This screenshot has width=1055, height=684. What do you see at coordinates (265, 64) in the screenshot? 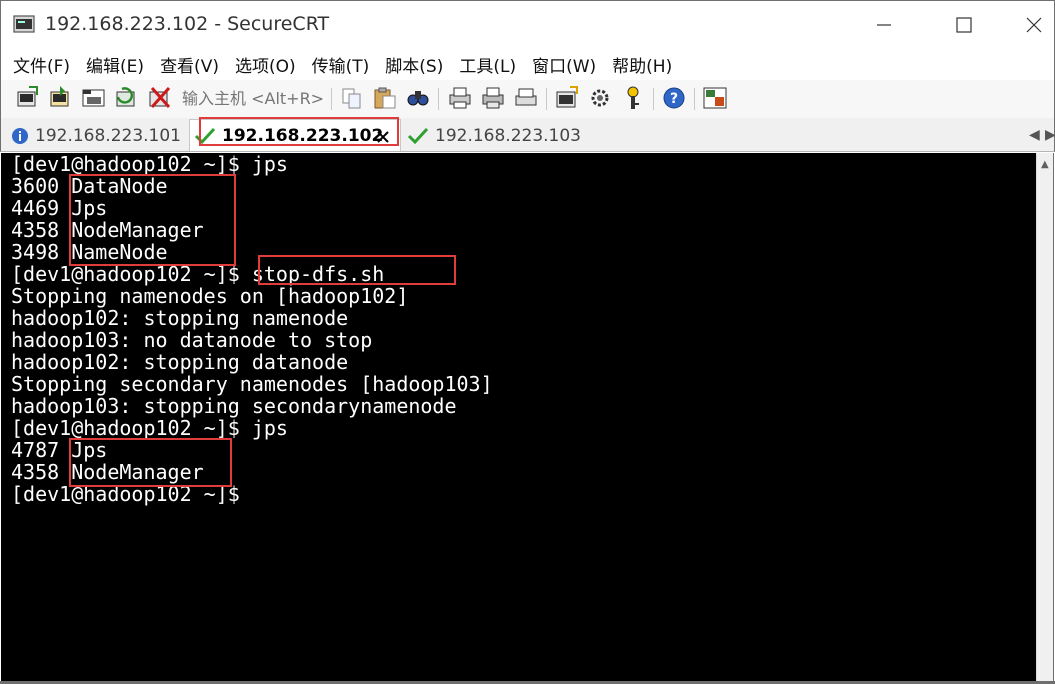
I see `menu-options: 选项(O)` at bounding box center [265, 64].